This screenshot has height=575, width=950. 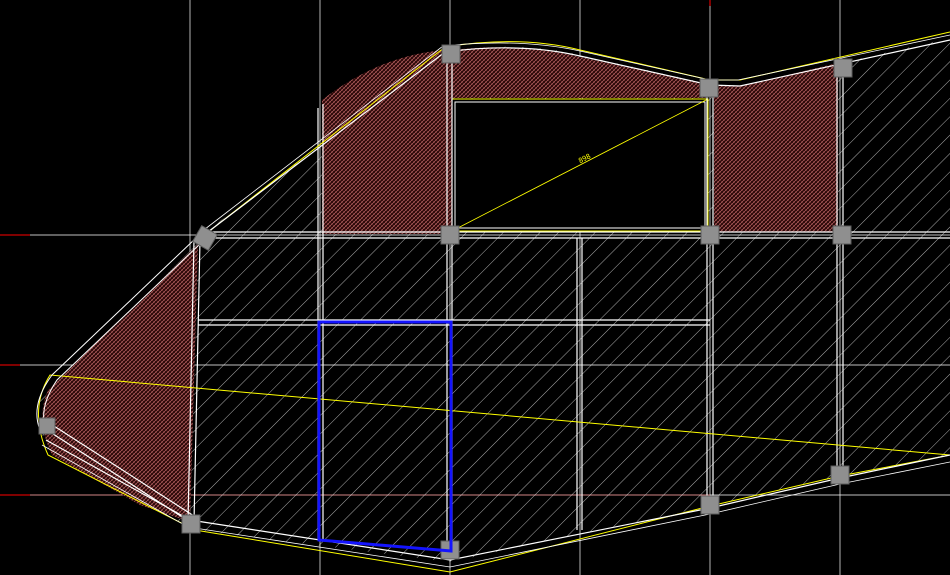 What do you see at coordinates (776, 147) in the screenshot?
I see `dense-hatch-top-right` at bounding box center [776, 147].